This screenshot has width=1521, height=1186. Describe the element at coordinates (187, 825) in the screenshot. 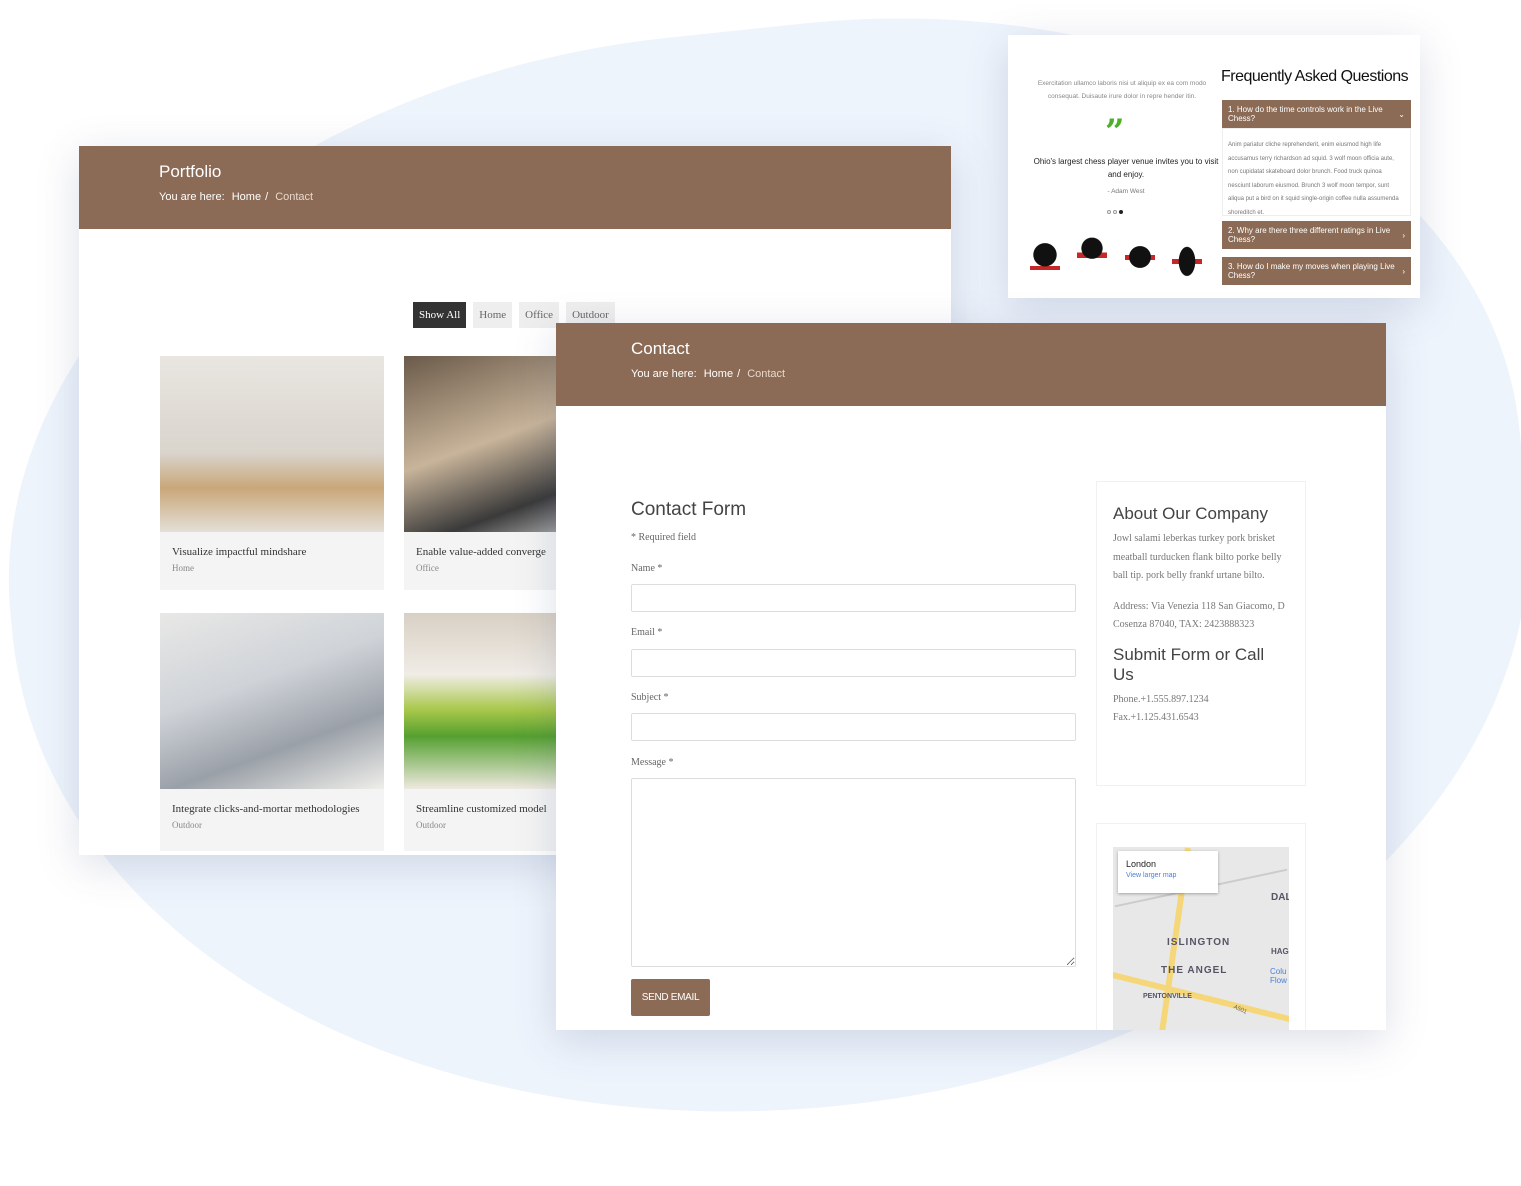

I see `card-category: Outdoor` at that location.